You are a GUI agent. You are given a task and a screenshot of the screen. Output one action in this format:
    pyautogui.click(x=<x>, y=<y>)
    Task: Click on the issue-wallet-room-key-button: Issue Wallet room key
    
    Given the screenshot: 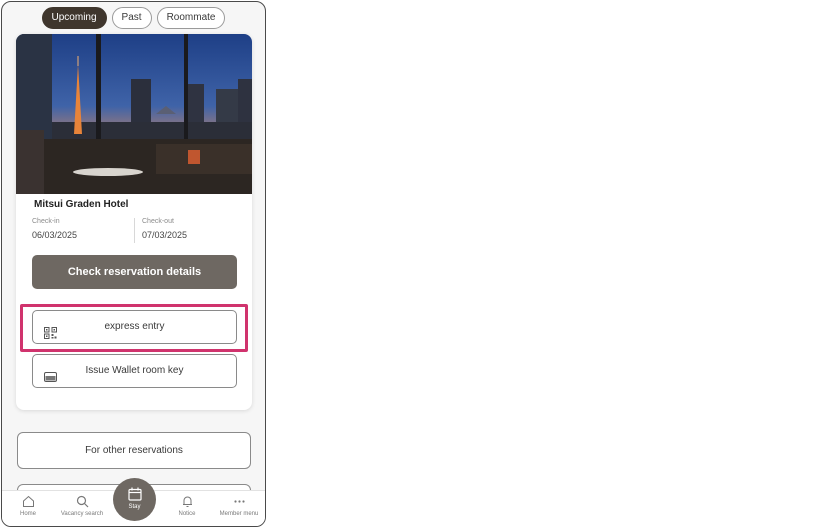 What is the action you would take?
    pyautogui.click(x=134, y=371)
    